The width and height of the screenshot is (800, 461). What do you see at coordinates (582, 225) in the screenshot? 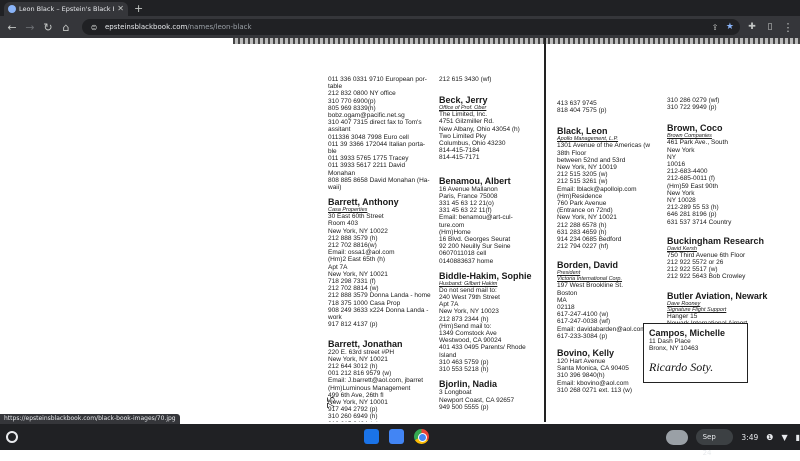
I see `entry-line: 212 288 6578 (h)` at bounding box center [582, 225].